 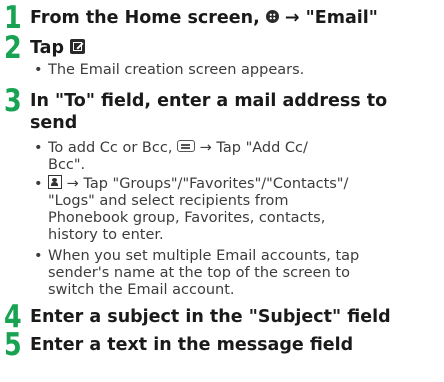 I want to click on step-2-title: Tap, so click(x=58, y=48).